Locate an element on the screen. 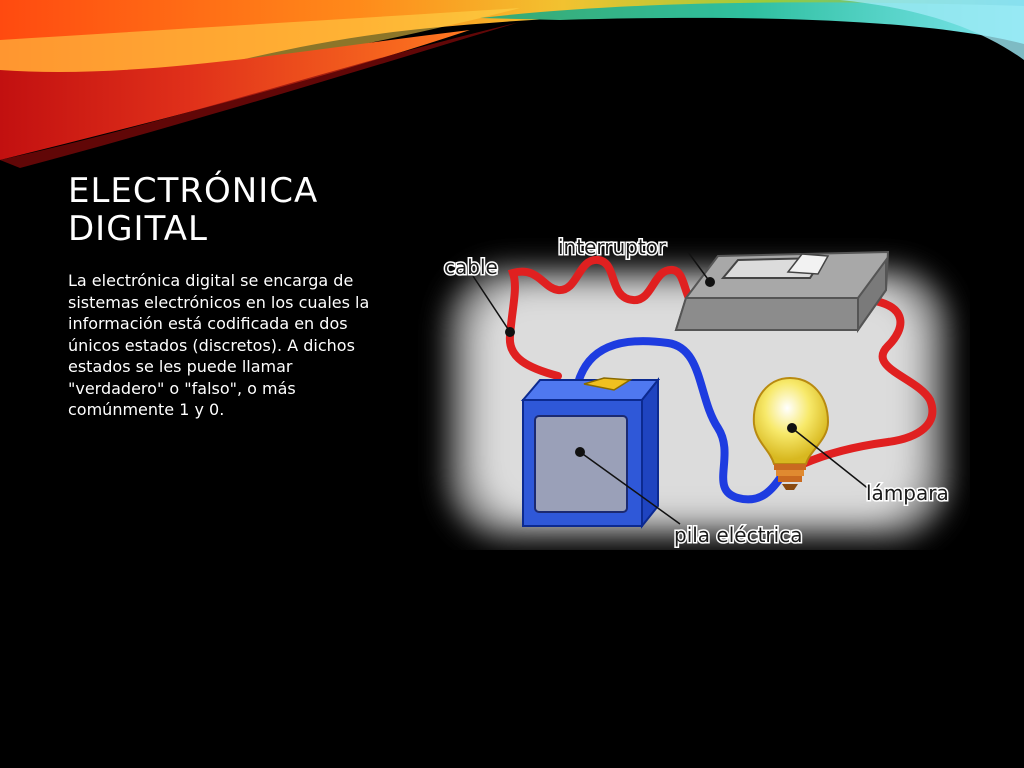 Image resolution: width=1024 pixels, height=768 pixels. slide-title: ELECTRÓNICA DIGITAL is located at coordinates (233, 210).